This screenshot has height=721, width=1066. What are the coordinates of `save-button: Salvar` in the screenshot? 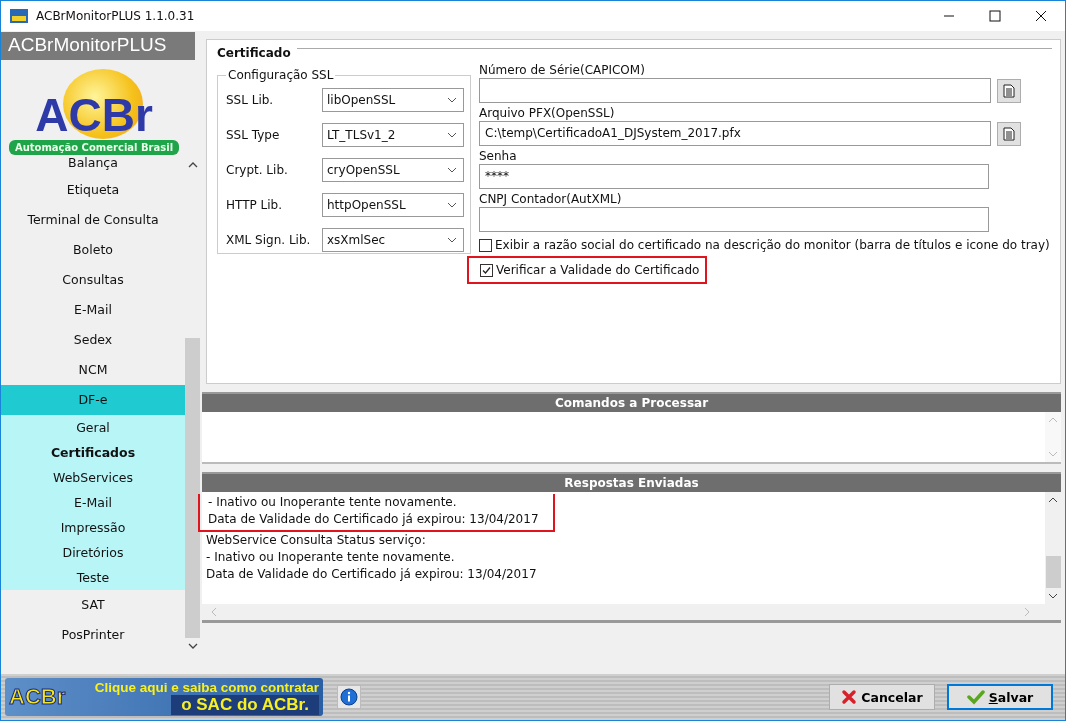 It's located at (1000, 697).